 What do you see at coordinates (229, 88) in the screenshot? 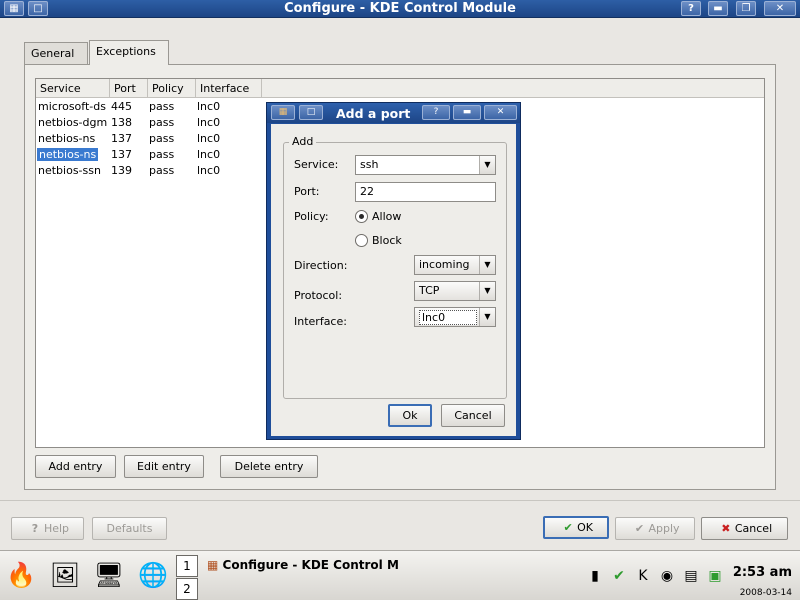
I see `column-interface: Interface` at bounding box center [229, 88].